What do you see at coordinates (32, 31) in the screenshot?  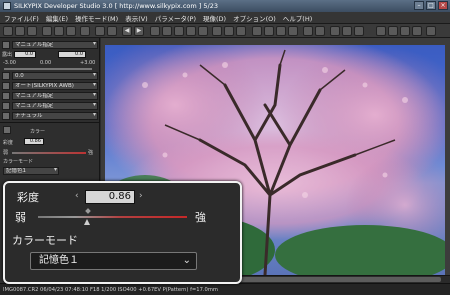 I see `develop-icon` at bounding box center [32, 31].